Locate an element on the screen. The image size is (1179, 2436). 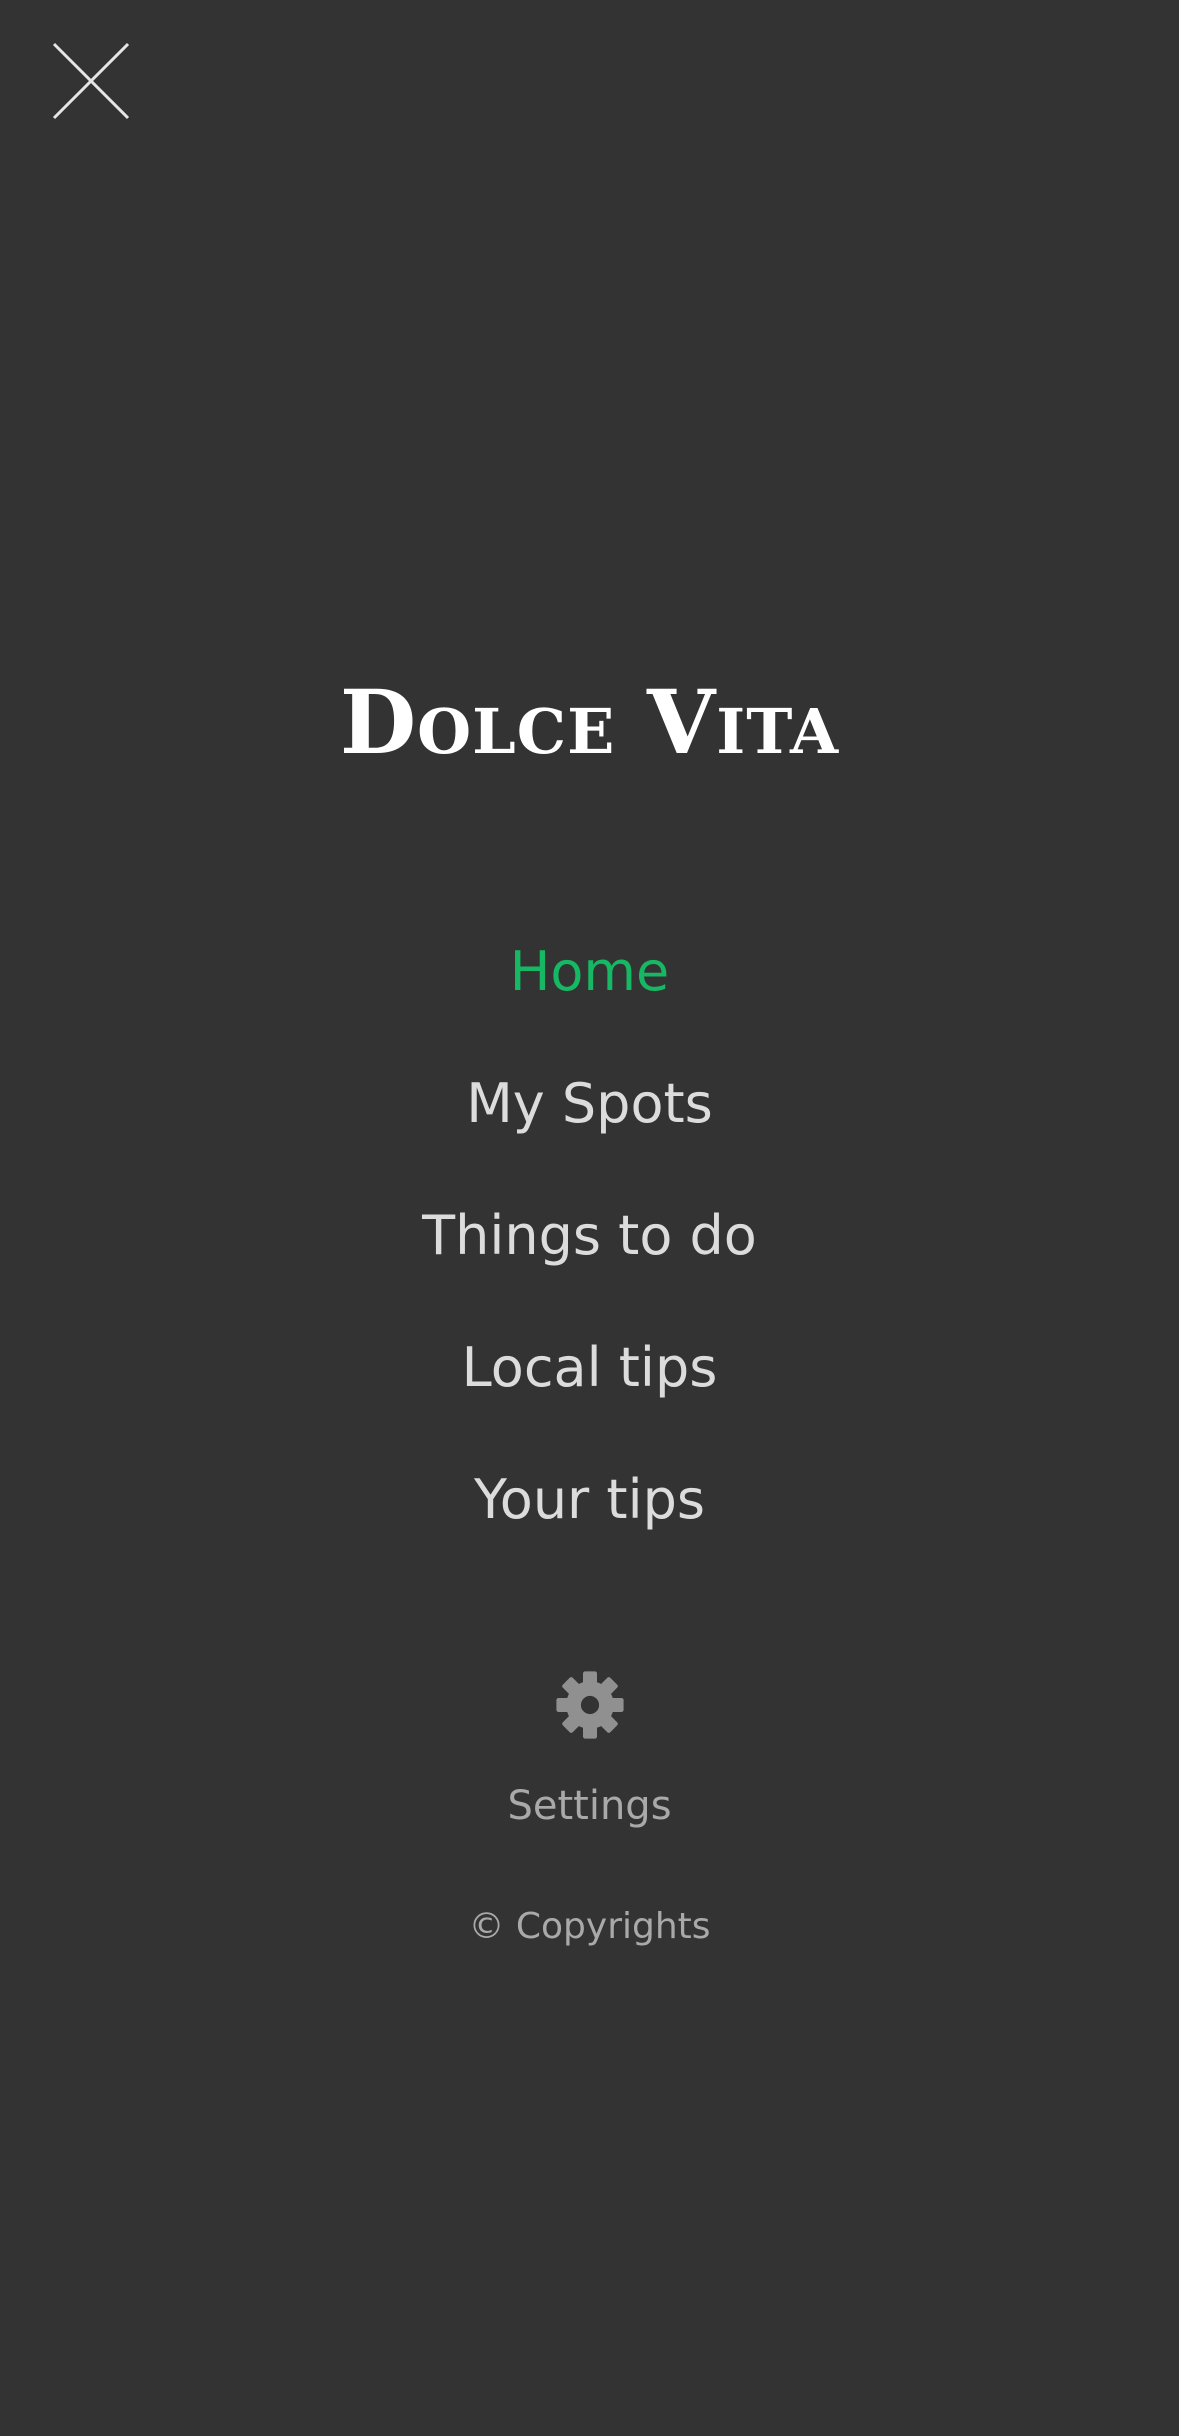
nav-item-home: Home is located at coordinates (589, 988).